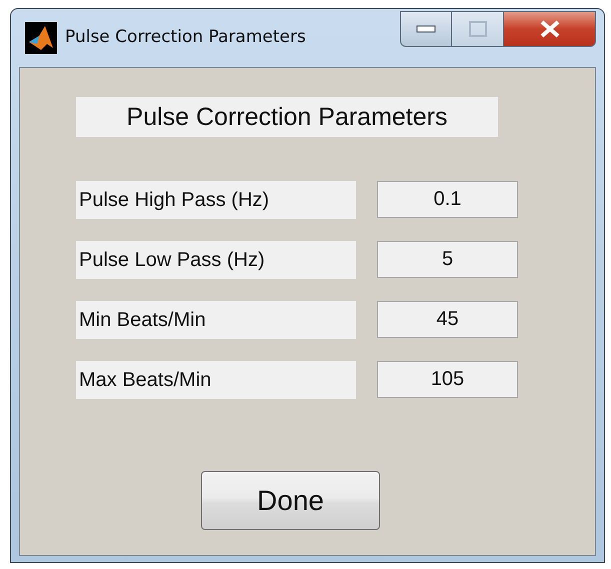 The height and width of the screenshot is (569, 611). Describe the element at coordinates (447, 259) in the screenshot. I see `parameter-input-field: 5` at that location.